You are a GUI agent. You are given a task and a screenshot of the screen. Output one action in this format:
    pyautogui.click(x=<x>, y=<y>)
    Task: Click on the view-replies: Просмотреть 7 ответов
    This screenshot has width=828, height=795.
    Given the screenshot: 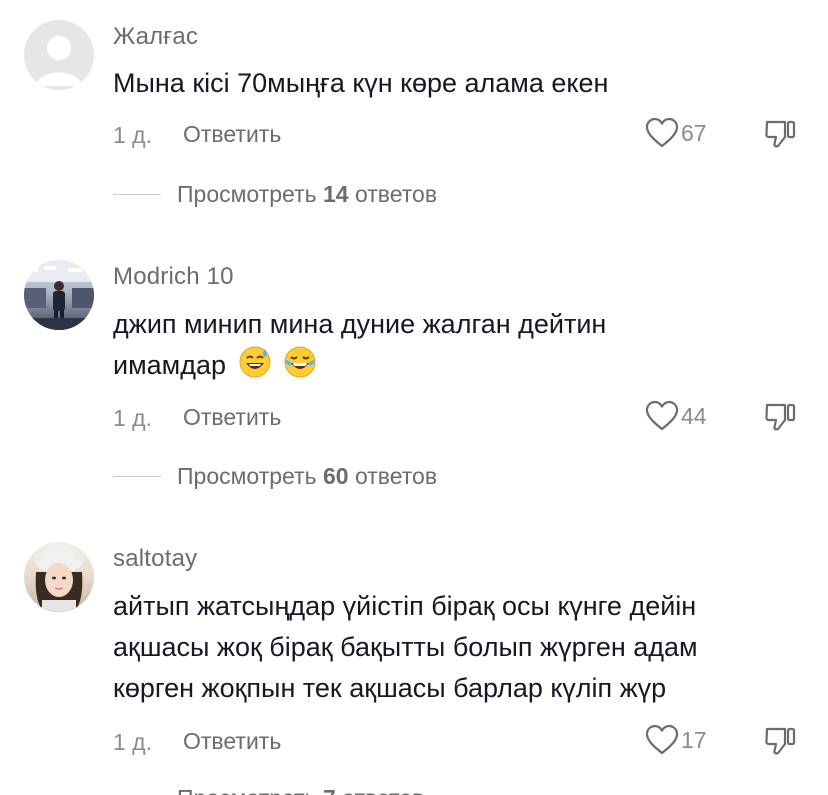 What is the action you would take?
    pyautogui.click(x=268, y=790)
    